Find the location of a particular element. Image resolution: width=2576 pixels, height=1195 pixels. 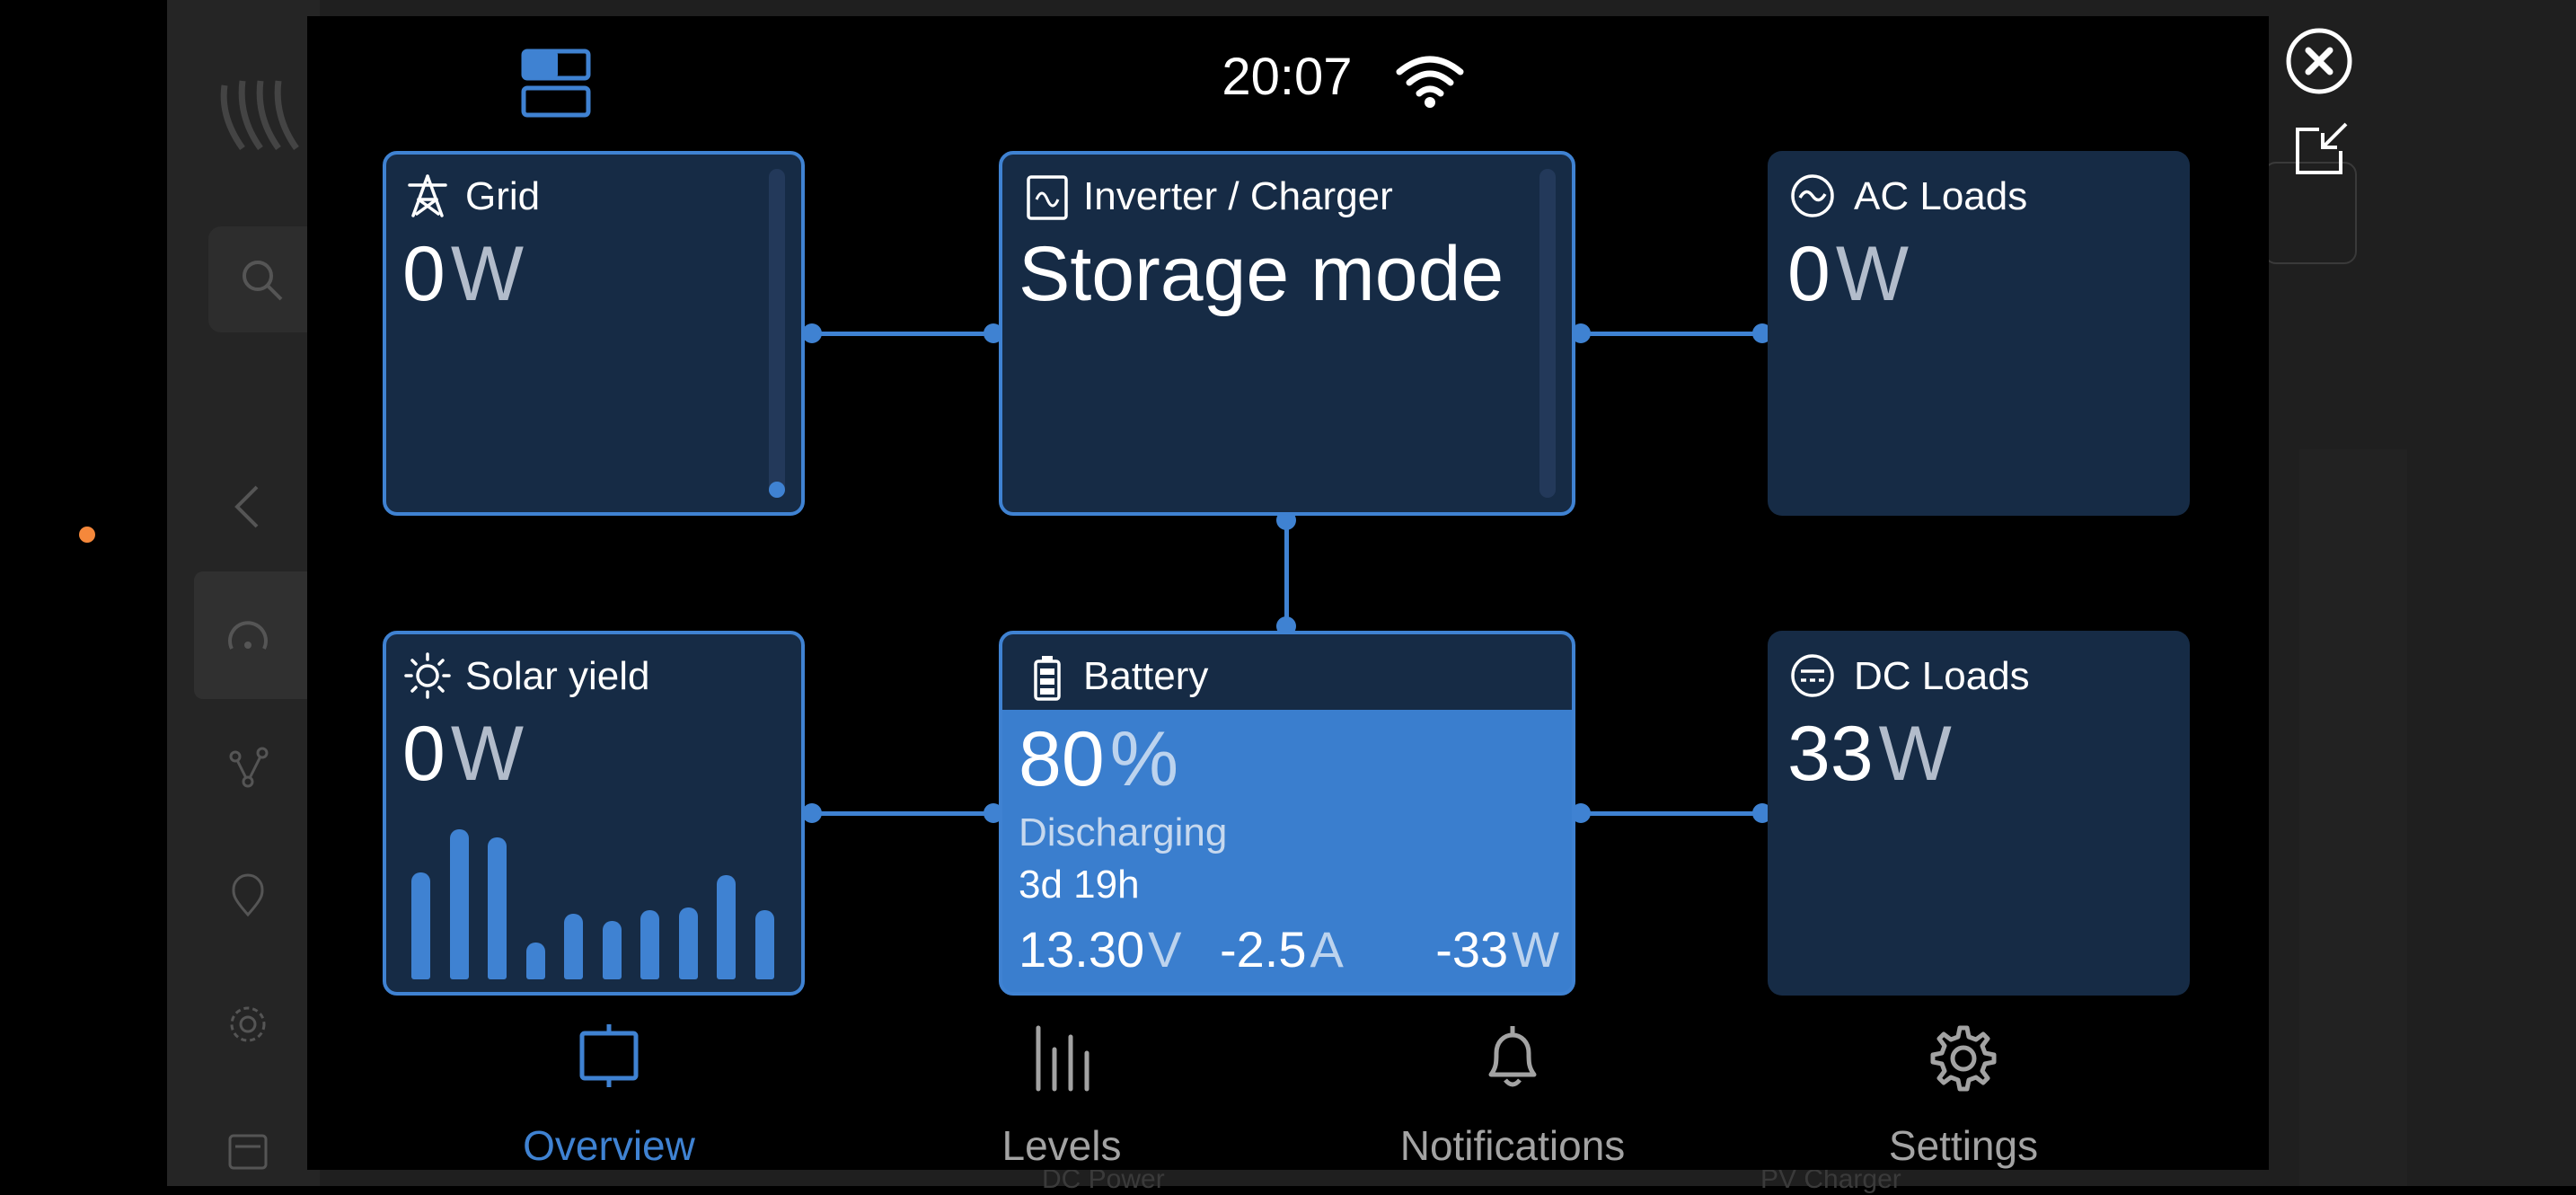

ac-wave-icon is located at coordinates (1812, 195).